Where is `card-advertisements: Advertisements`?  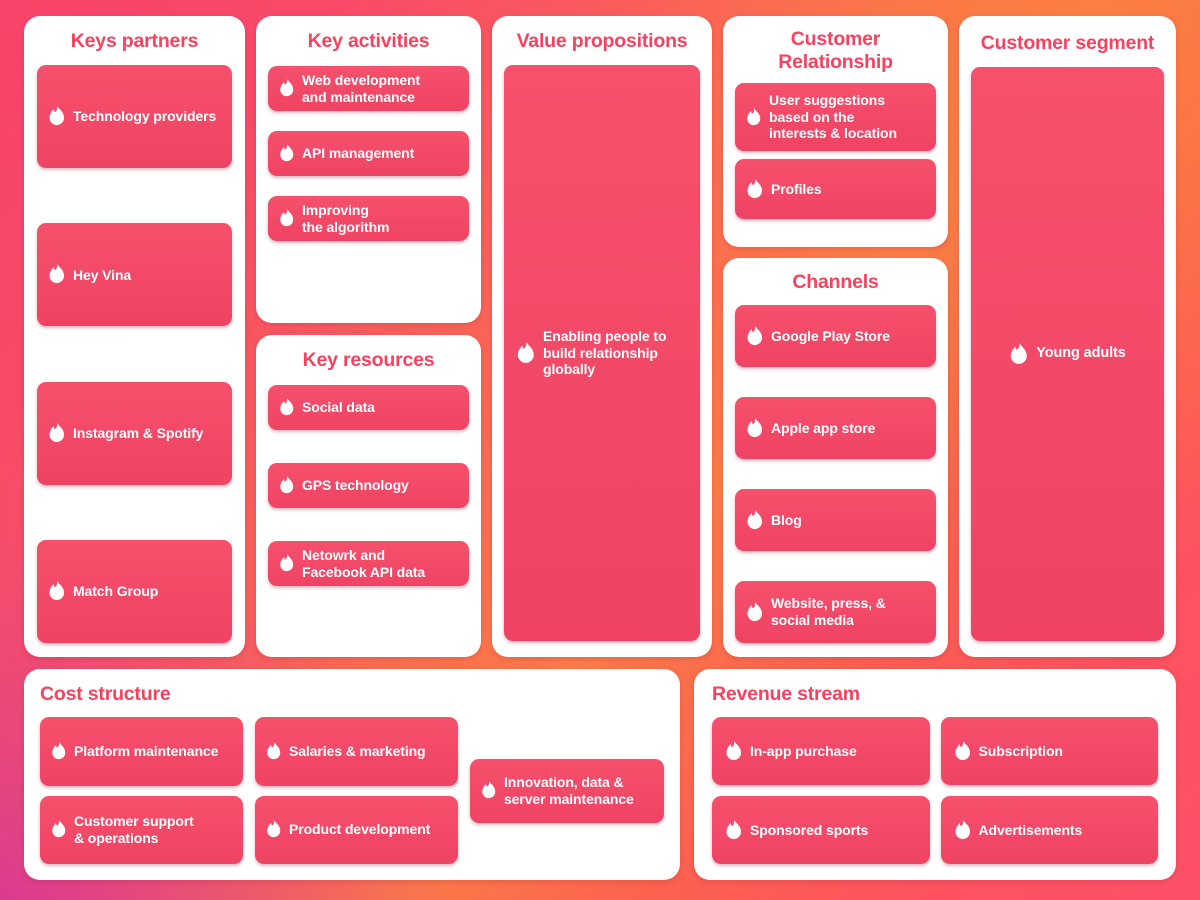
card-advertisements: Advertisements is located at coordinates (1049, 830).